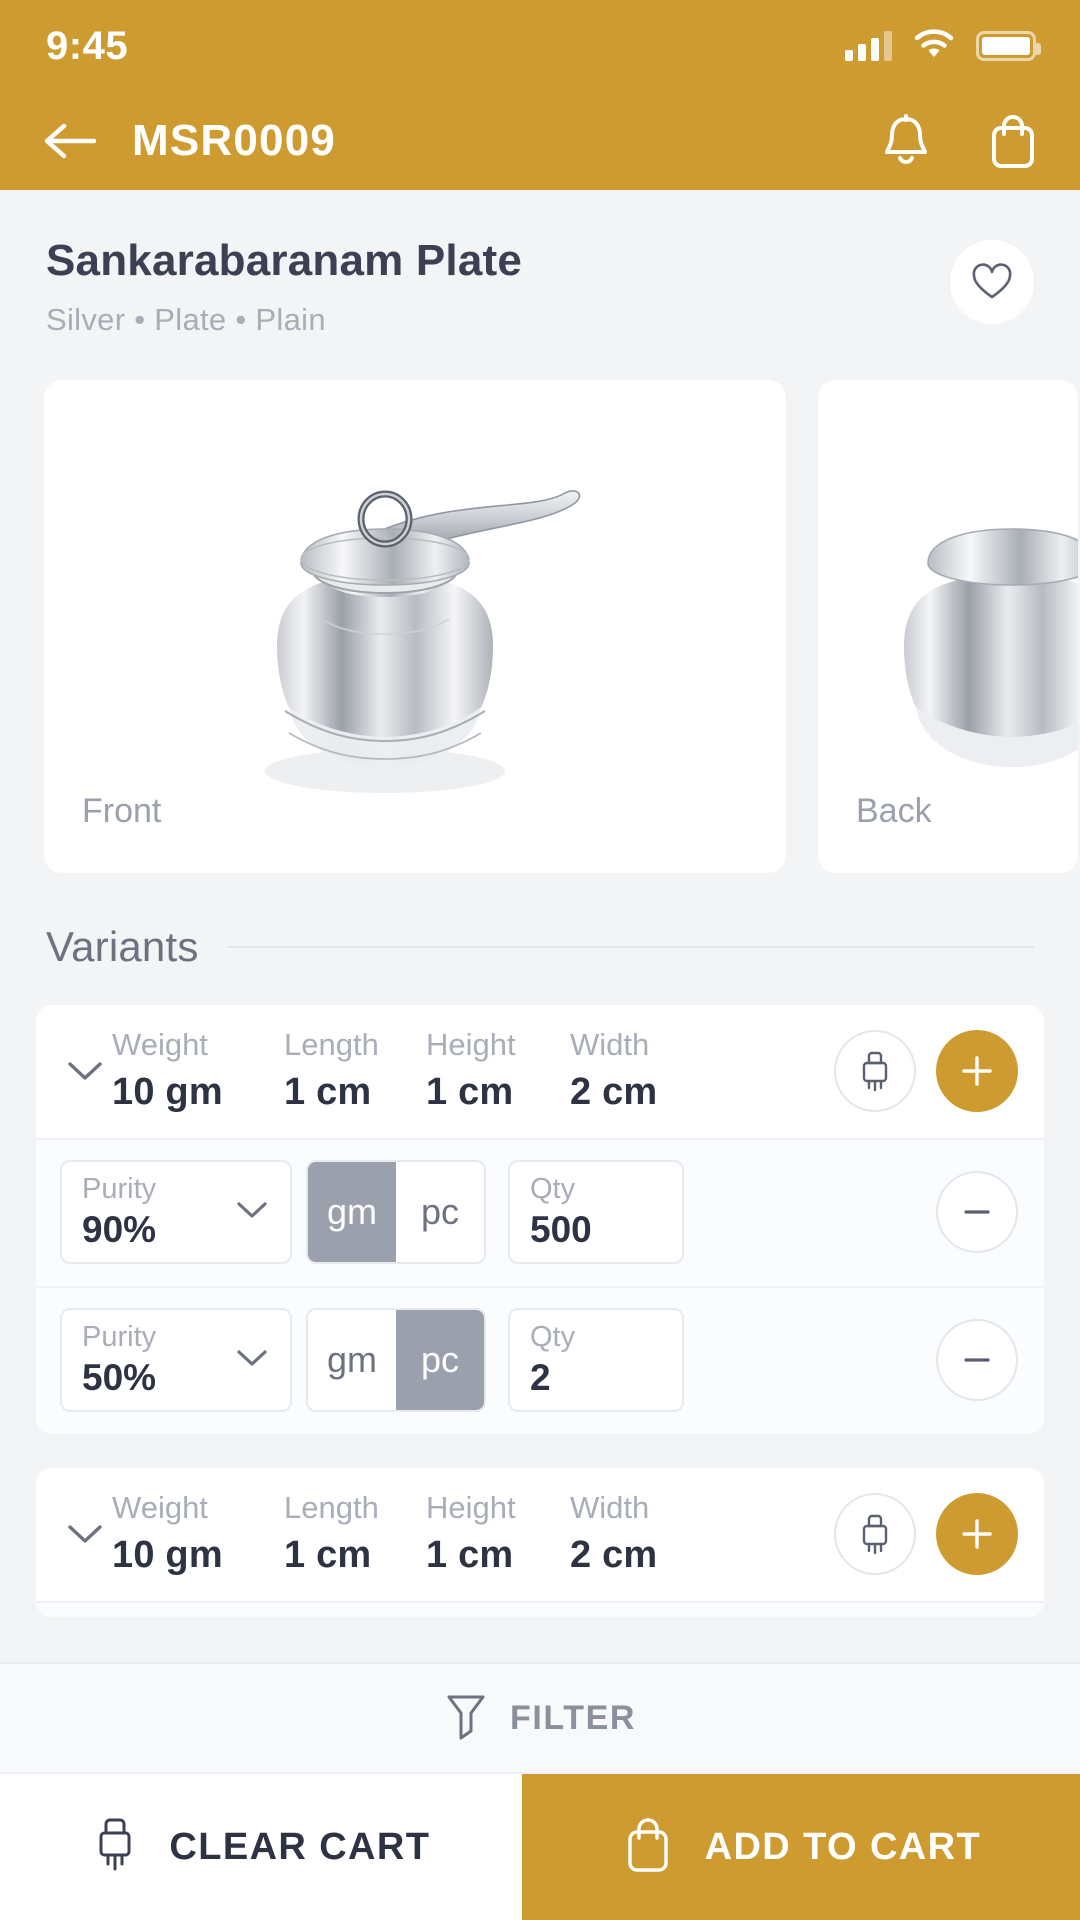 This screenshot has width=1080, height=1920. I want to click on heart-icon, so click(992, 281).